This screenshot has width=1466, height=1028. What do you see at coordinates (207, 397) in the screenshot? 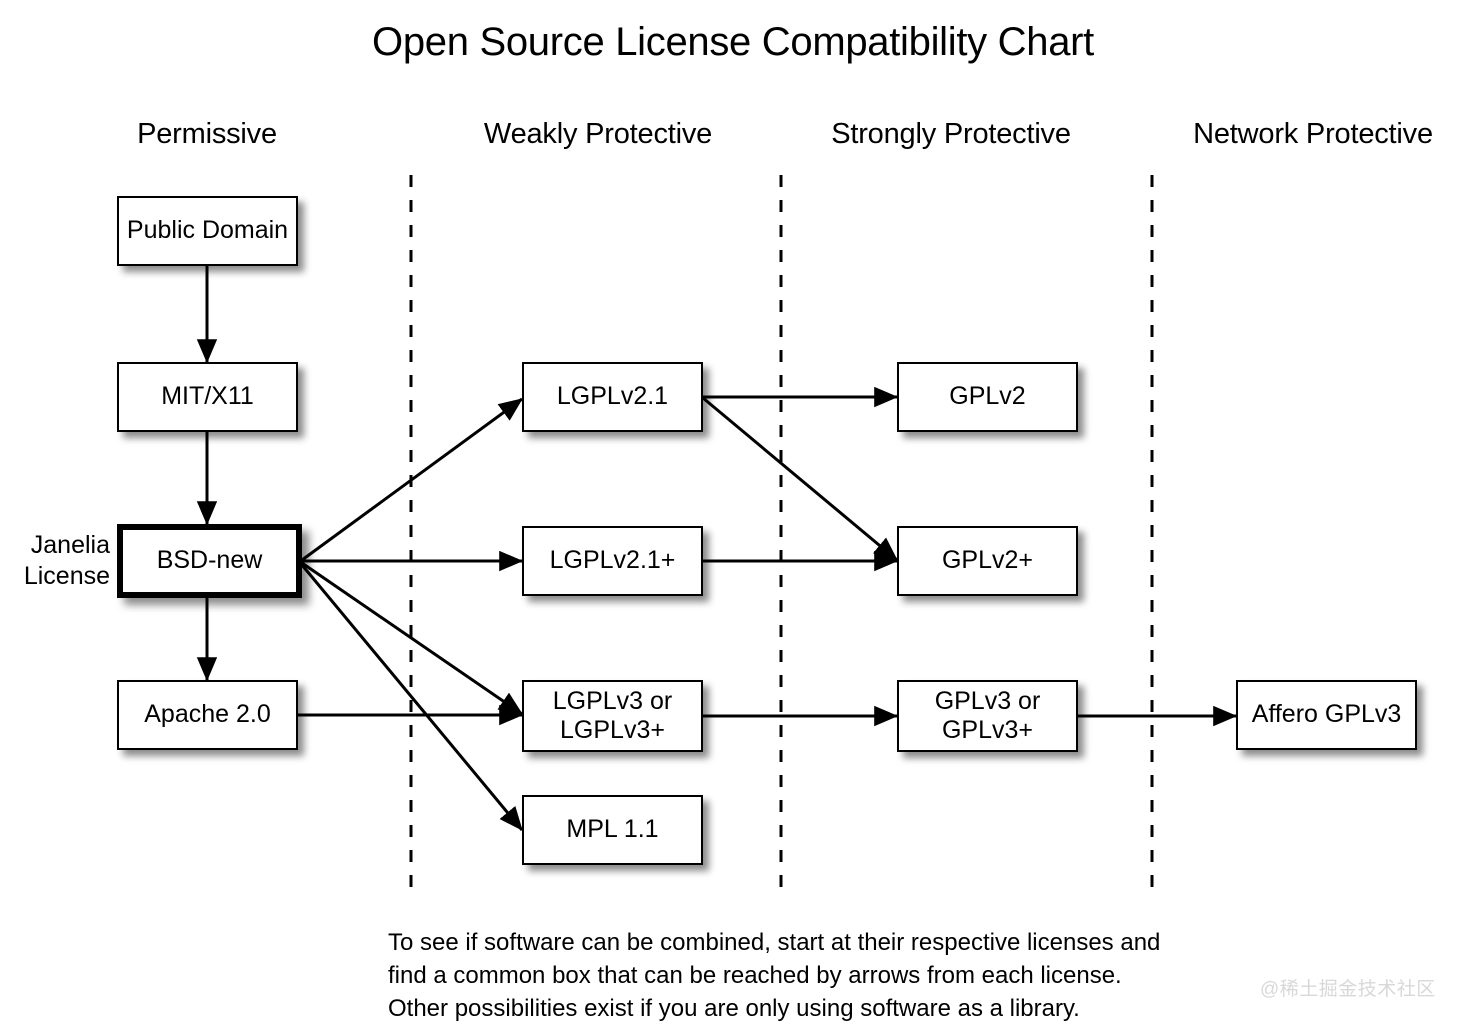
I see `license-box-mit-x11: MIT/X11` at bounding box center [207, 397].